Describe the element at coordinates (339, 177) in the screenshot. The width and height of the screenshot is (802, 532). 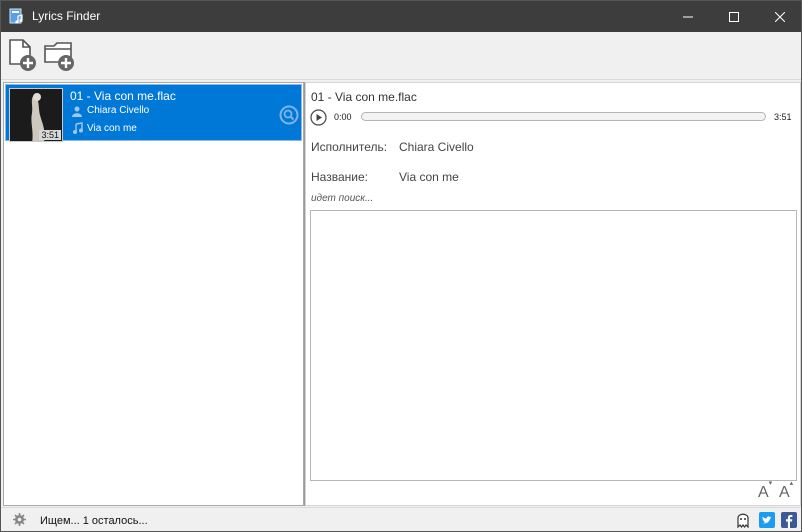
I see `title-label: Название:` at that location.